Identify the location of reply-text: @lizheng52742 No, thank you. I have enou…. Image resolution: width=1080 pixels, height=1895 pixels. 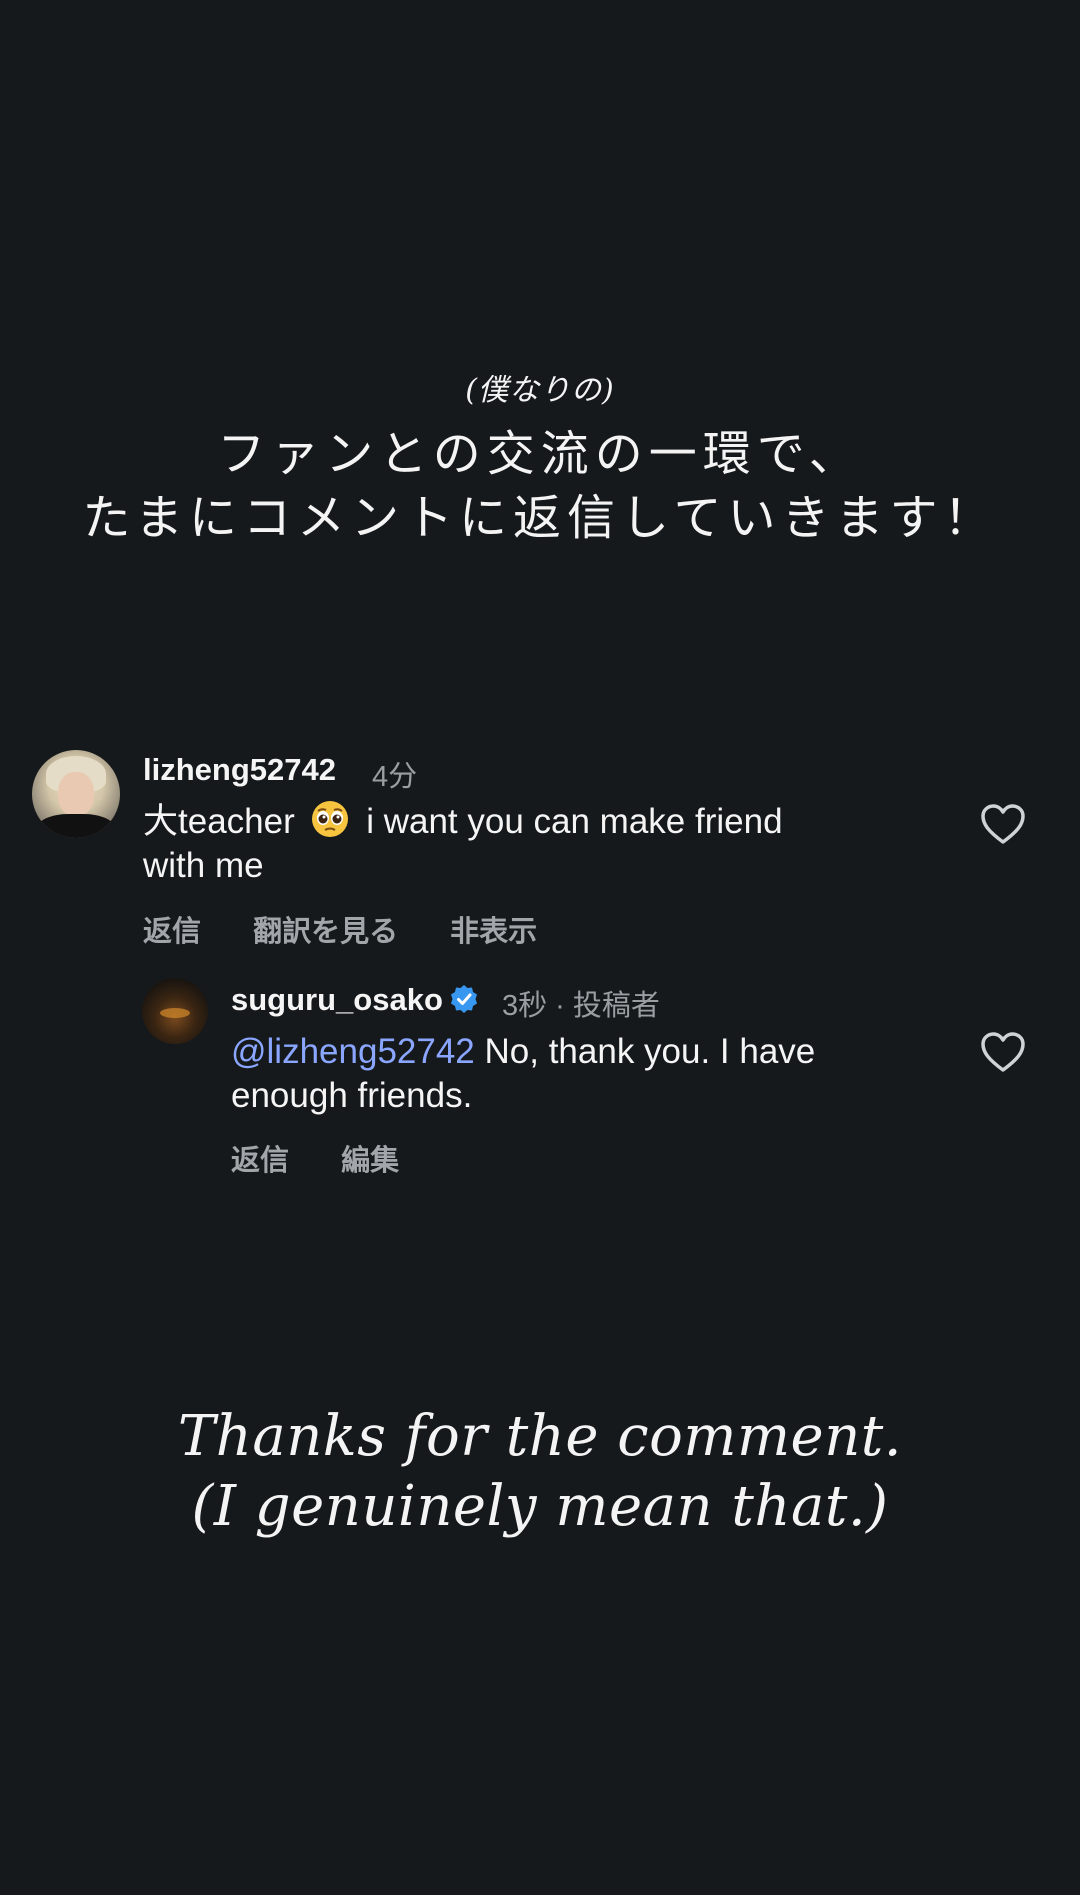
(591, 1074).